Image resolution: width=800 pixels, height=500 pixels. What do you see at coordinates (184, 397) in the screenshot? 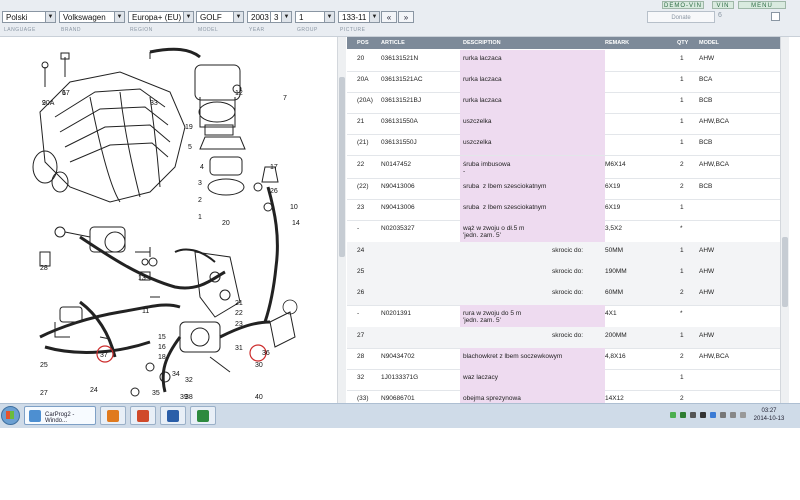
I see `callout-label: 39` at bounding box center [184, 397].